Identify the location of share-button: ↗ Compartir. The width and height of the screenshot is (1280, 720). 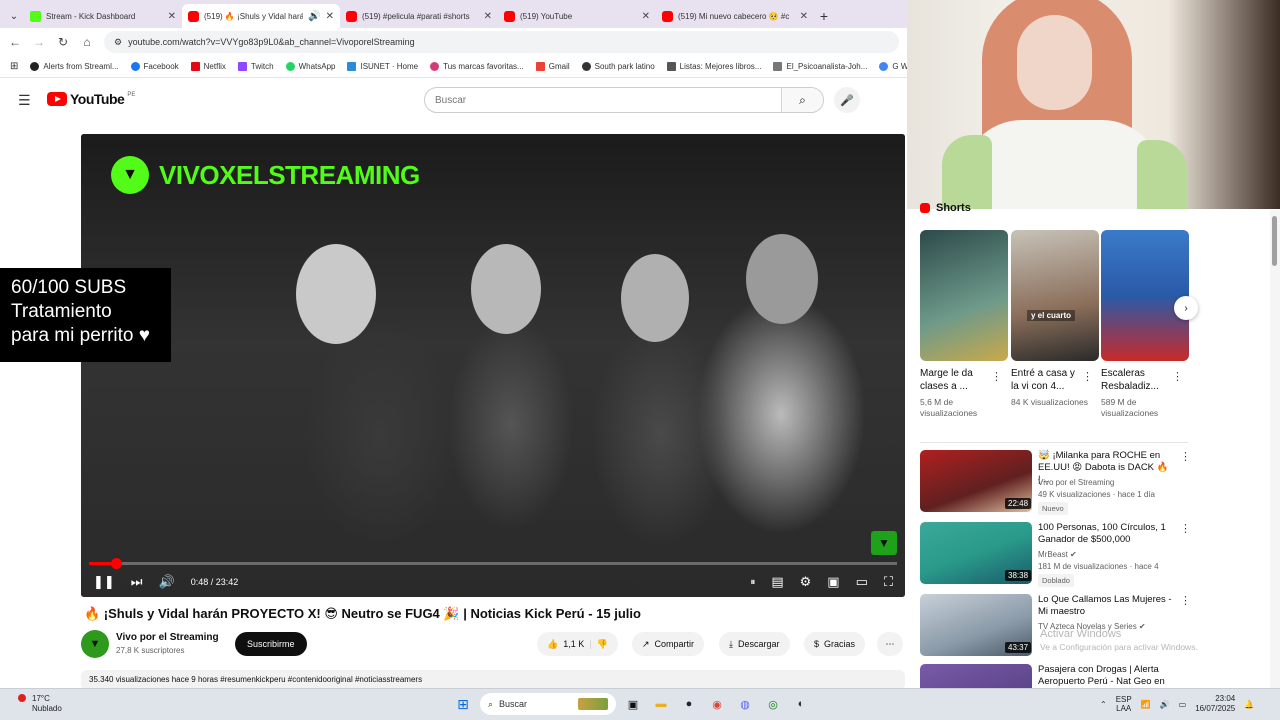
(668, 644).